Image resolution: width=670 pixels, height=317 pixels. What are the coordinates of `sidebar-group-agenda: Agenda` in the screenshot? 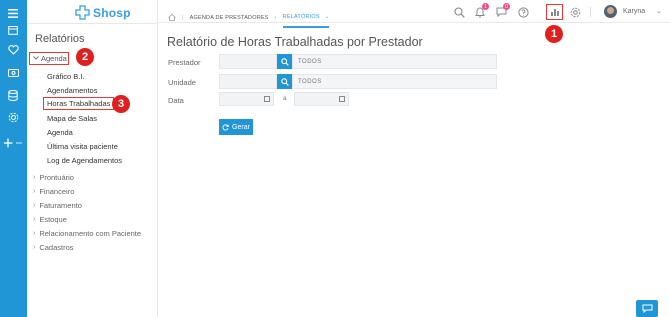 It's located at (49, 58).